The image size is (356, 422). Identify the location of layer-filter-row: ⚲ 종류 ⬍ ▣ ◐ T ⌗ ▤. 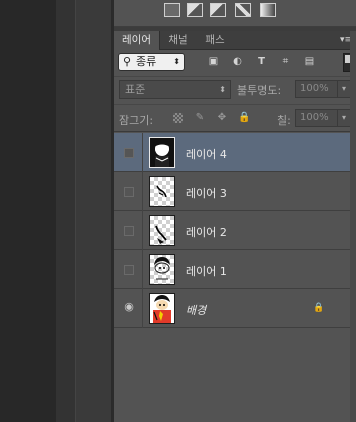
(235, 63).